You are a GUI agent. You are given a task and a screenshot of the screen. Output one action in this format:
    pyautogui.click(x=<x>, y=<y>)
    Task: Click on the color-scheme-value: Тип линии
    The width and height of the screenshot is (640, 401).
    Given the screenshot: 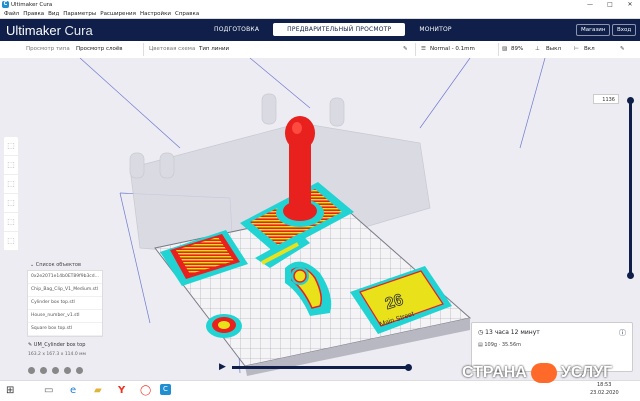 What is the action you would take?
    pyautogui.click(x=214, y=49)
    